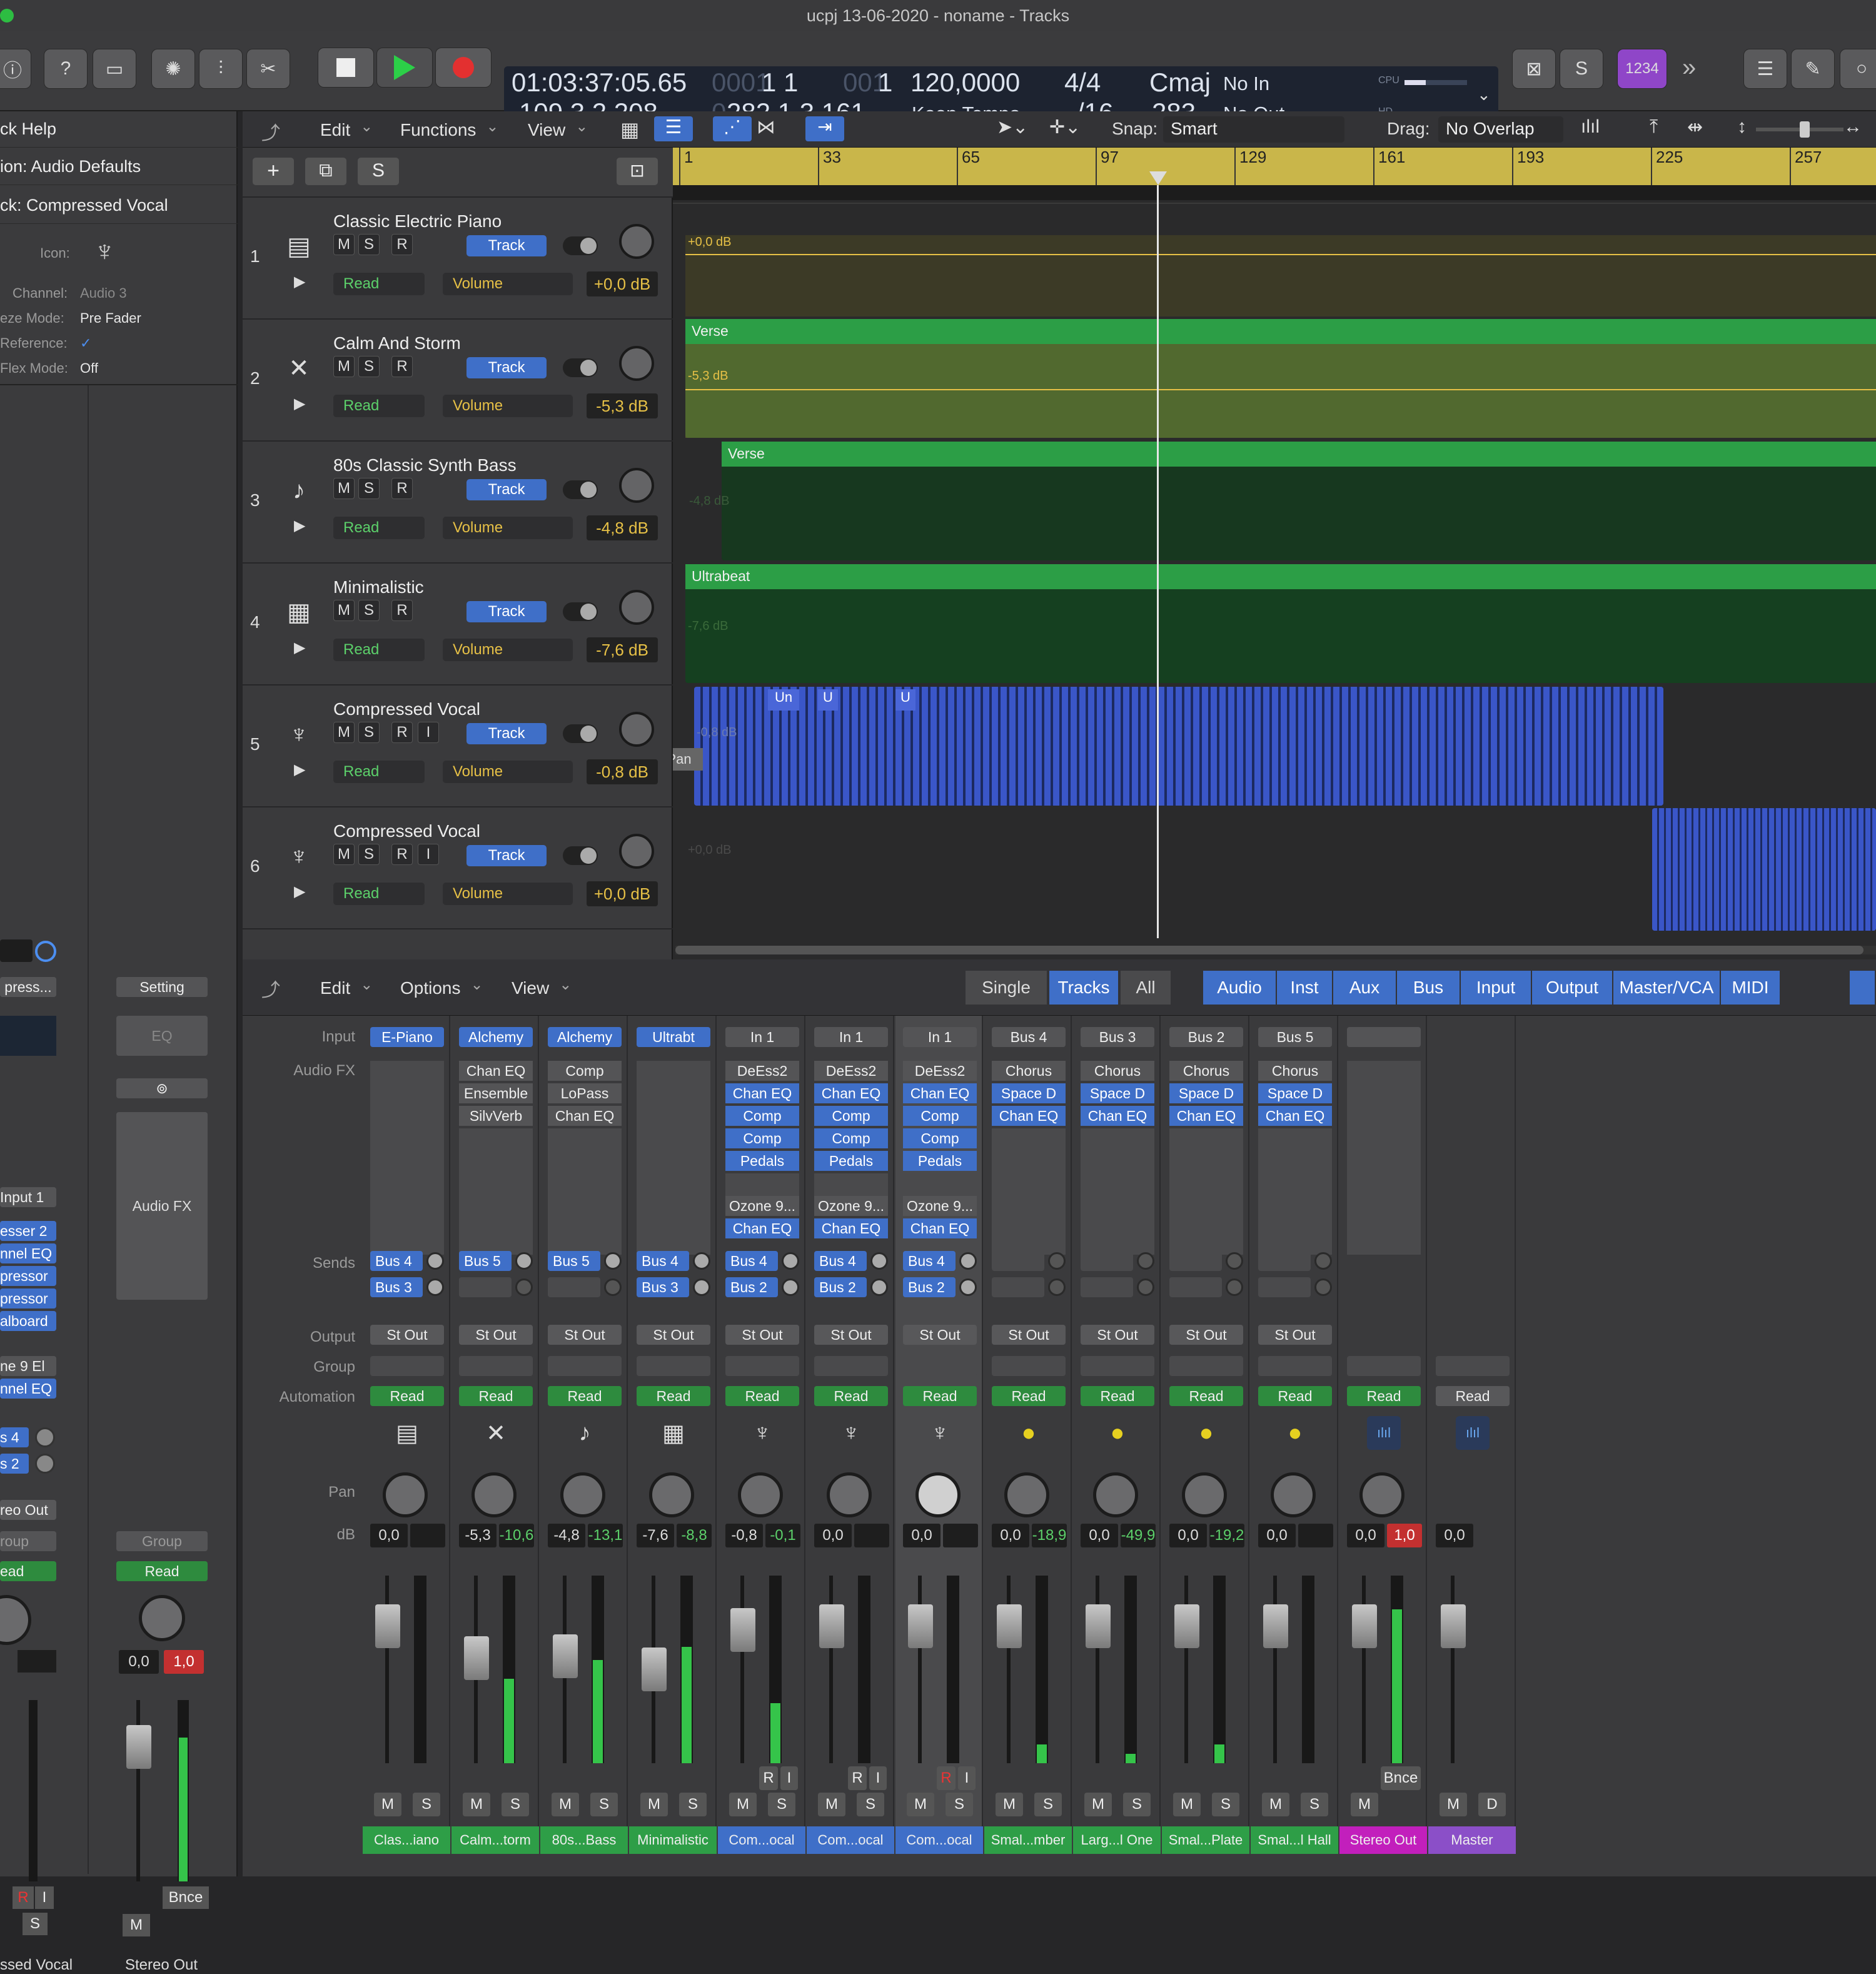 This screenshot has width=1876, height=1974. Describe the element at coordinates (1029, 1071) in the screenshot. I see `audio-fx-slot: Chorus` at that location.